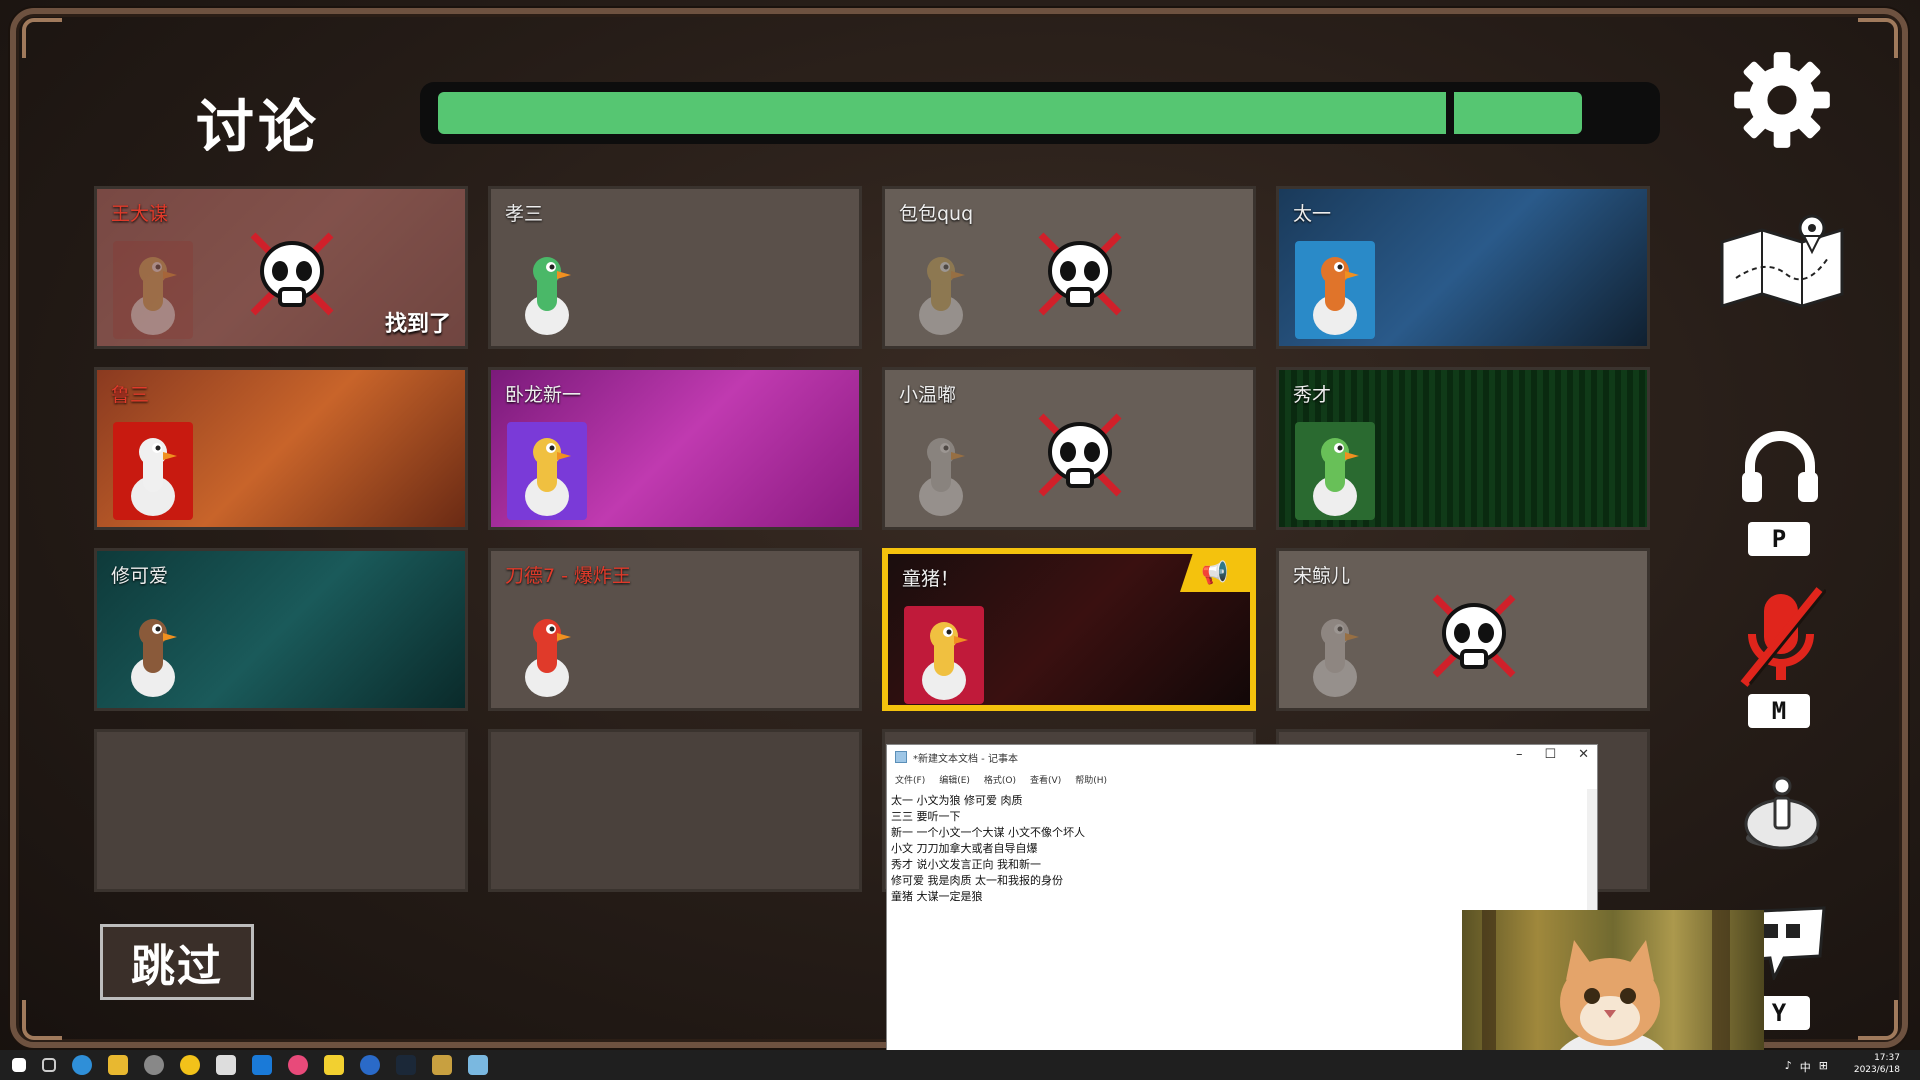  What do you see at coordinates (1519, 754) in the screenshot?
I see `minimize-icon: –` at bounding box center [1519, 754].